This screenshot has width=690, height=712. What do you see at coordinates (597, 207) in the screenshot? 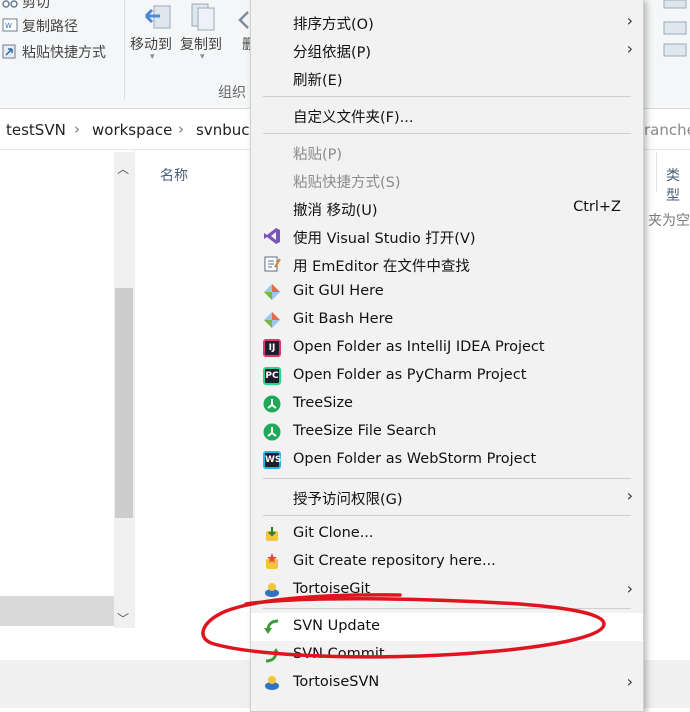
I see `undo-shortcut: Ctrl+Z` at bounding box center [597, 207].